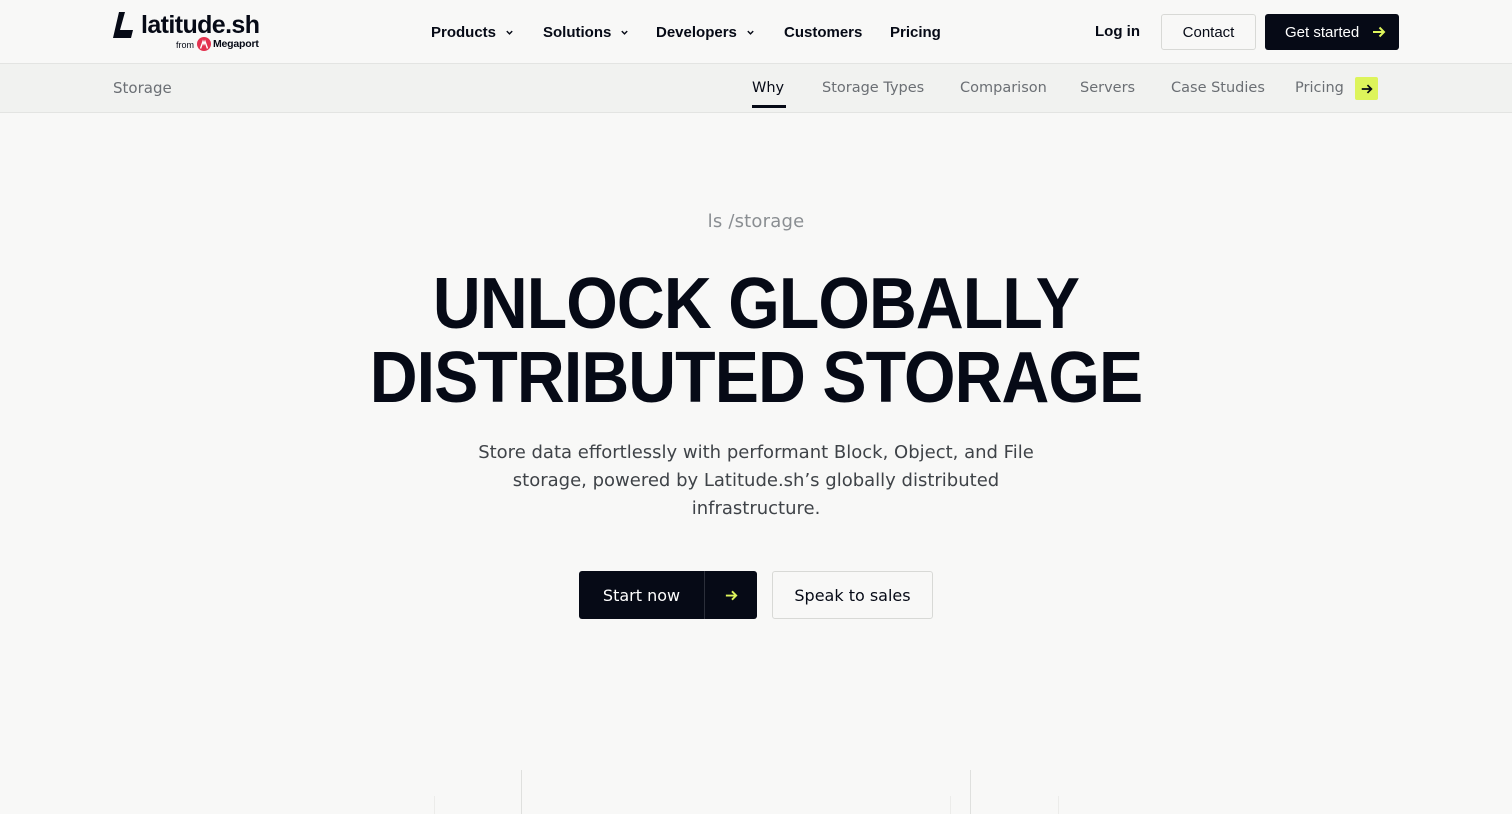 This screenshot has width=1512, height=814. I want to click on menu-item-customers: Customers, so click(823, 32).